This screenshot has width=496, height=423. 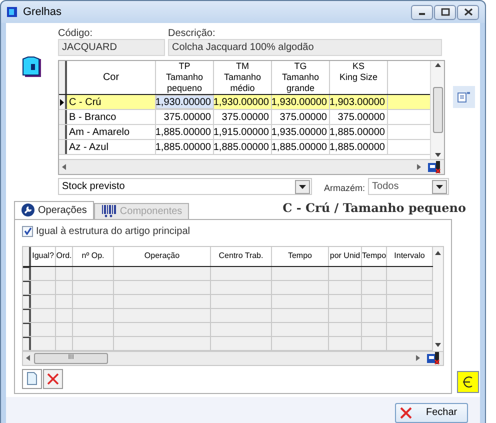 What do you see at coordinates (228, 273) in the screenshot?
I see `table-row` at bounding box center [228, 273].